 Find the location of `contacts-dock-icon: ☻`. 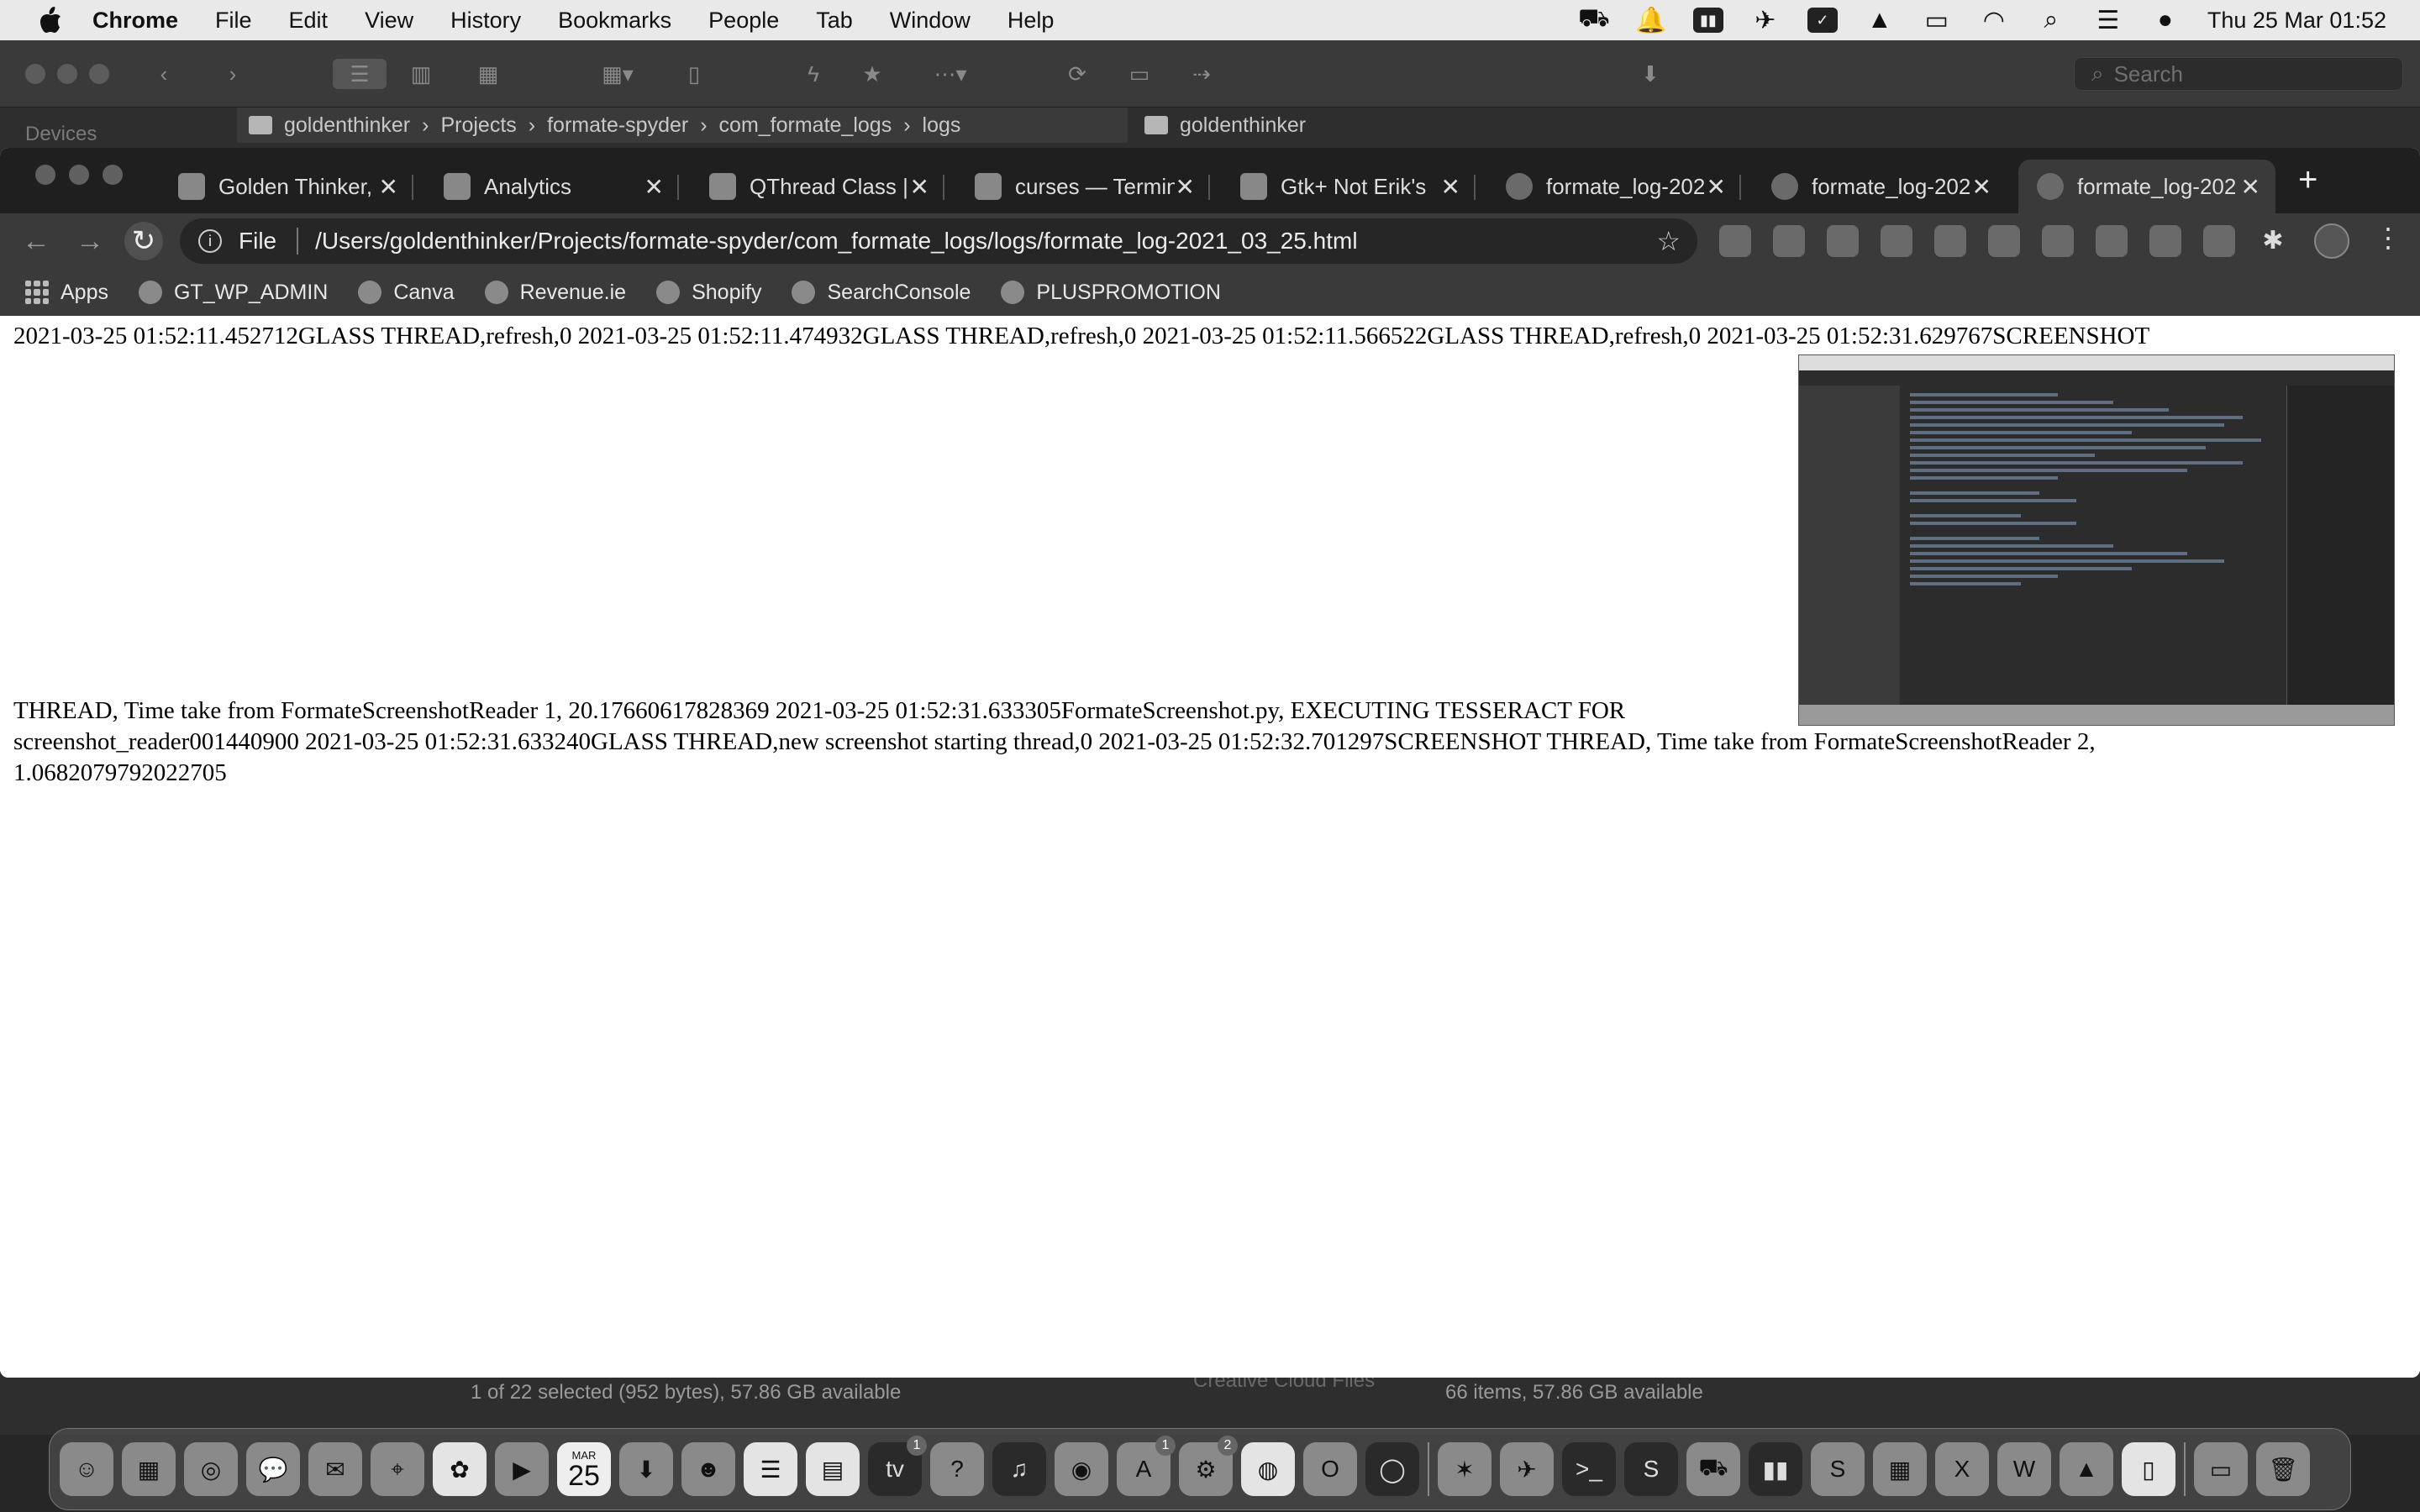

contacts-dock-icon: ☻ is located at coordinates (708, 1469).